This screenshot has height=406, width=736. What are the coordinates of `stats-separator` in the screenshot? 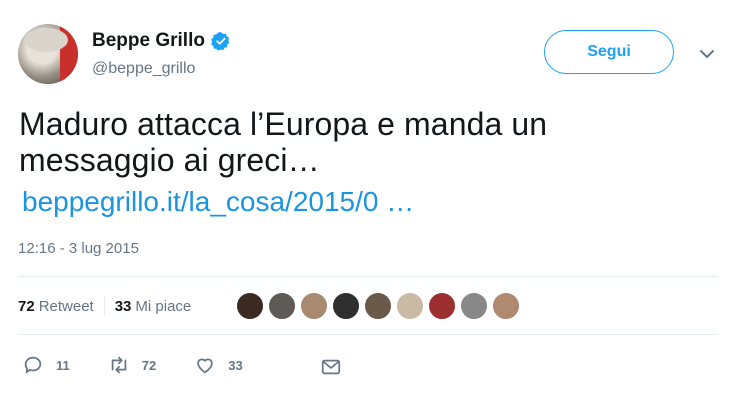 It's located at (104, 306).